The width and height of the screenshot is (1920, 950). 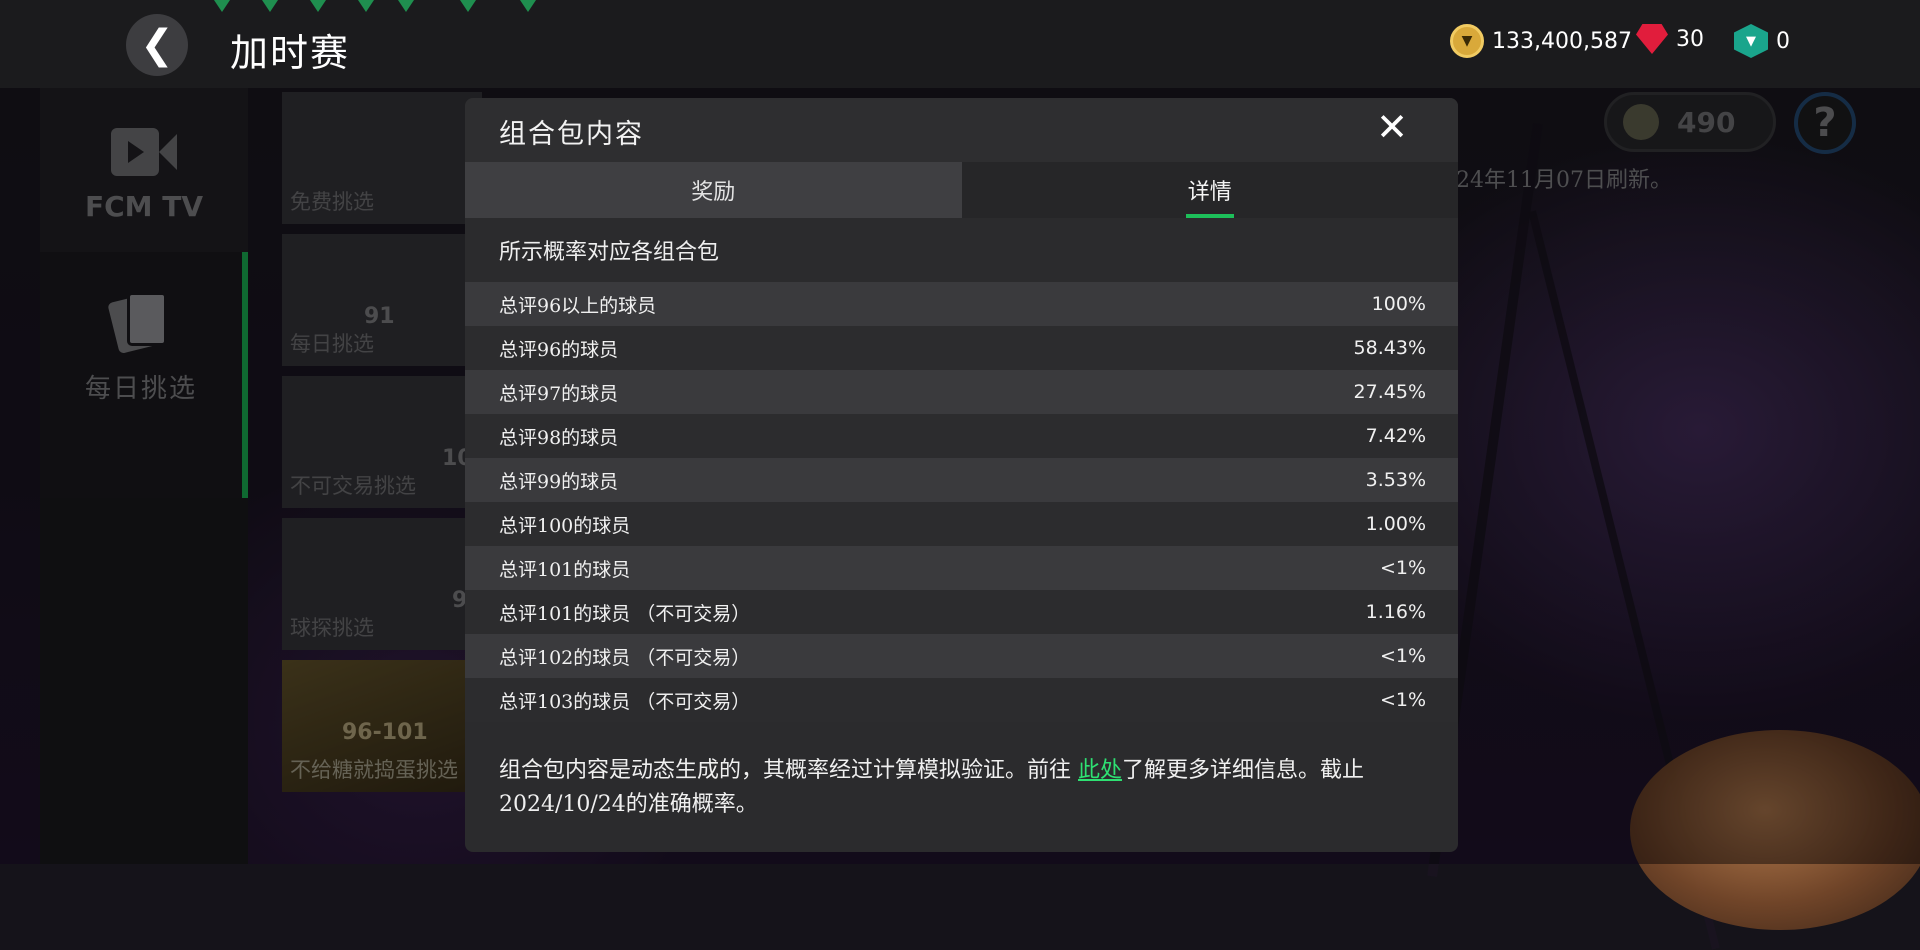 I want to click on close-icon: ✕, so click(x=1392, y=127).